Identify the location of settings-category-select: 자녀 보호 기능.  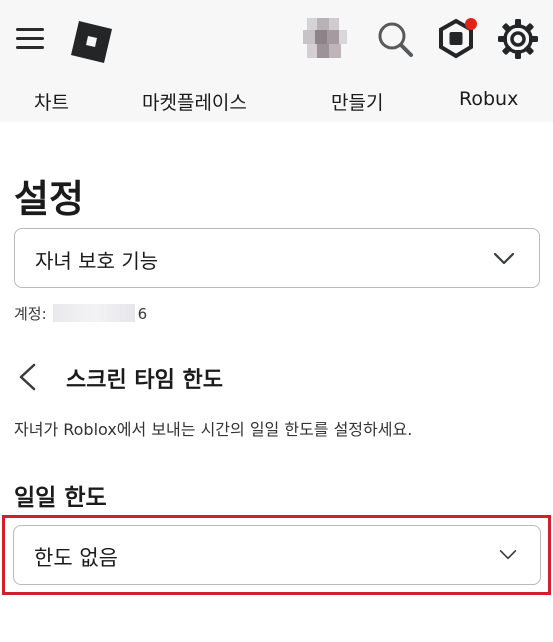
(277, 258).